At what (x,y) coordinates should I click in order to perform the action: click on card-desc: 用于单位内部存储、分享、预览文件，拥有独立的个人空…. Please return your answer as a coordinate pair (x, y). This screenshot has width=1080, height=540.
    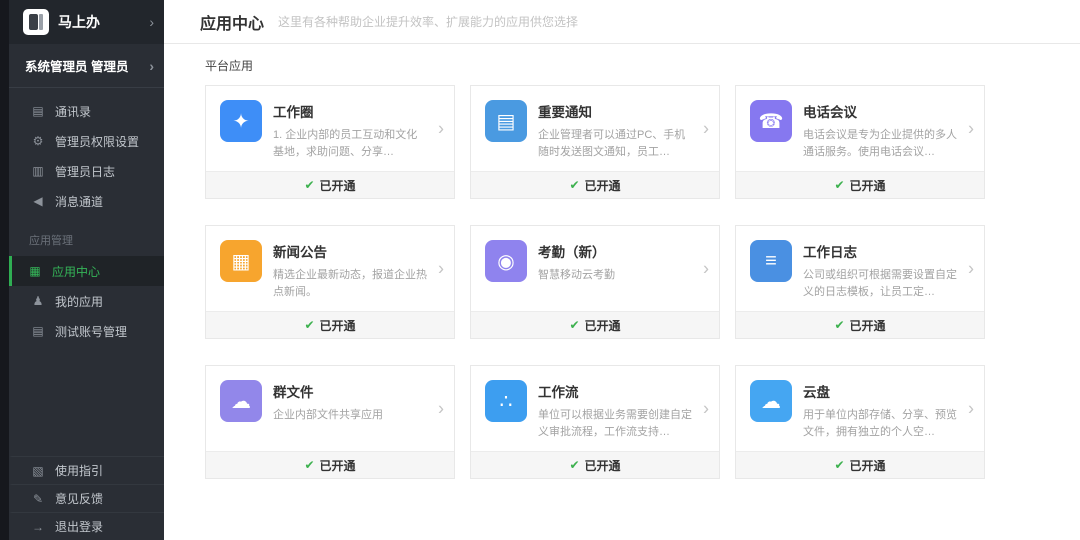
    Looking at the image, I should click on (880, 424).